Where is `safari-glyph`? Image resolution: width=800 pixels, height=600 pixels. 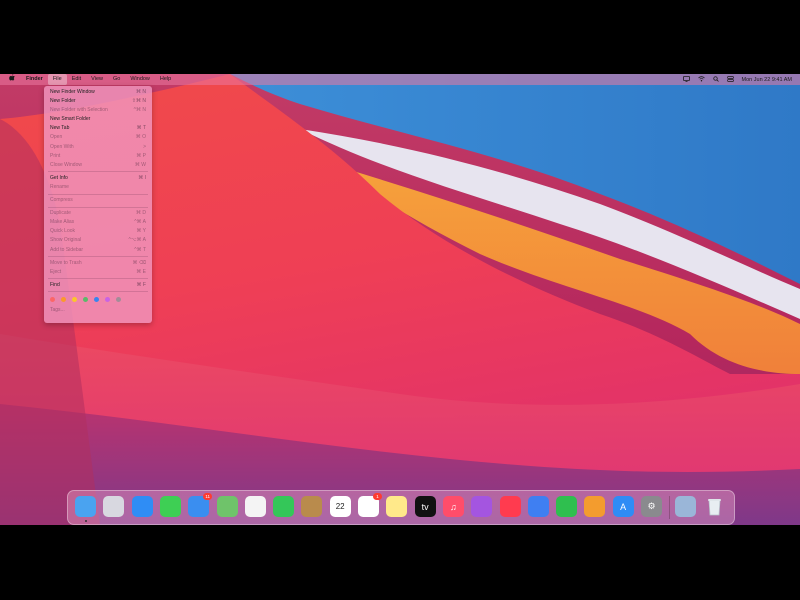 safari-glyph is located at coordinates (142, 506).